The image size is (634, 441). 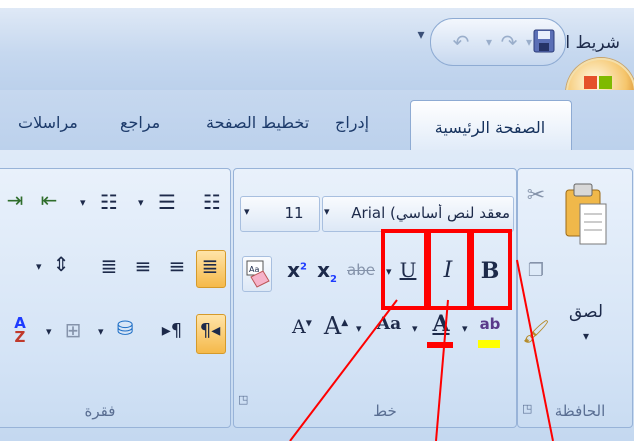 I want to click on annotation-line-underline, so click(x=343, y=370).